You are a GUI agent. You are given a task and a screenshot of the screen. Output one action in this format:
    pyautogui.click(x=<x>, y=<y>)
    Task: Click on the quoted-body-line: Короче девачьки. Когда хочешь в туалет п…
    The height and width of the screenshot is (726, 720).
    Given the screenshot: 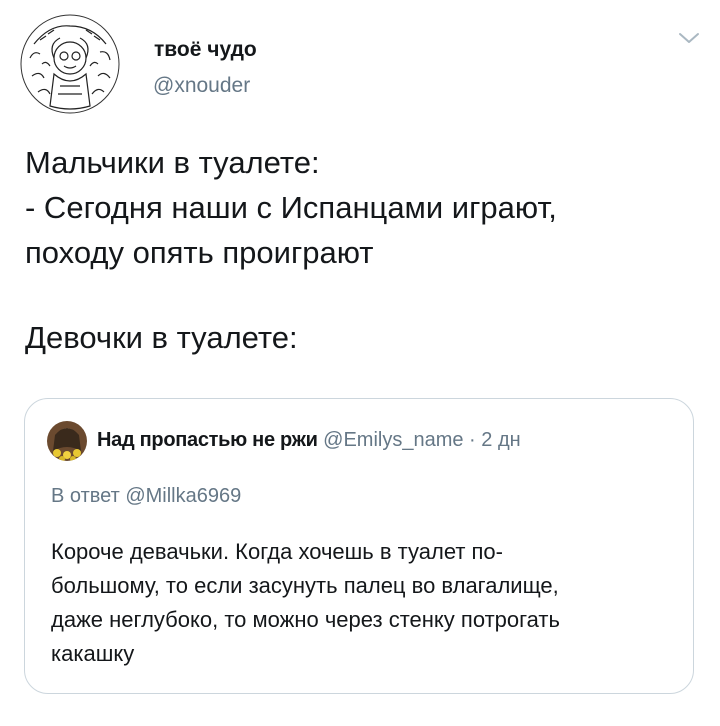 What is the action you would take?
    pyautogui.click(x=277, y=551)
    